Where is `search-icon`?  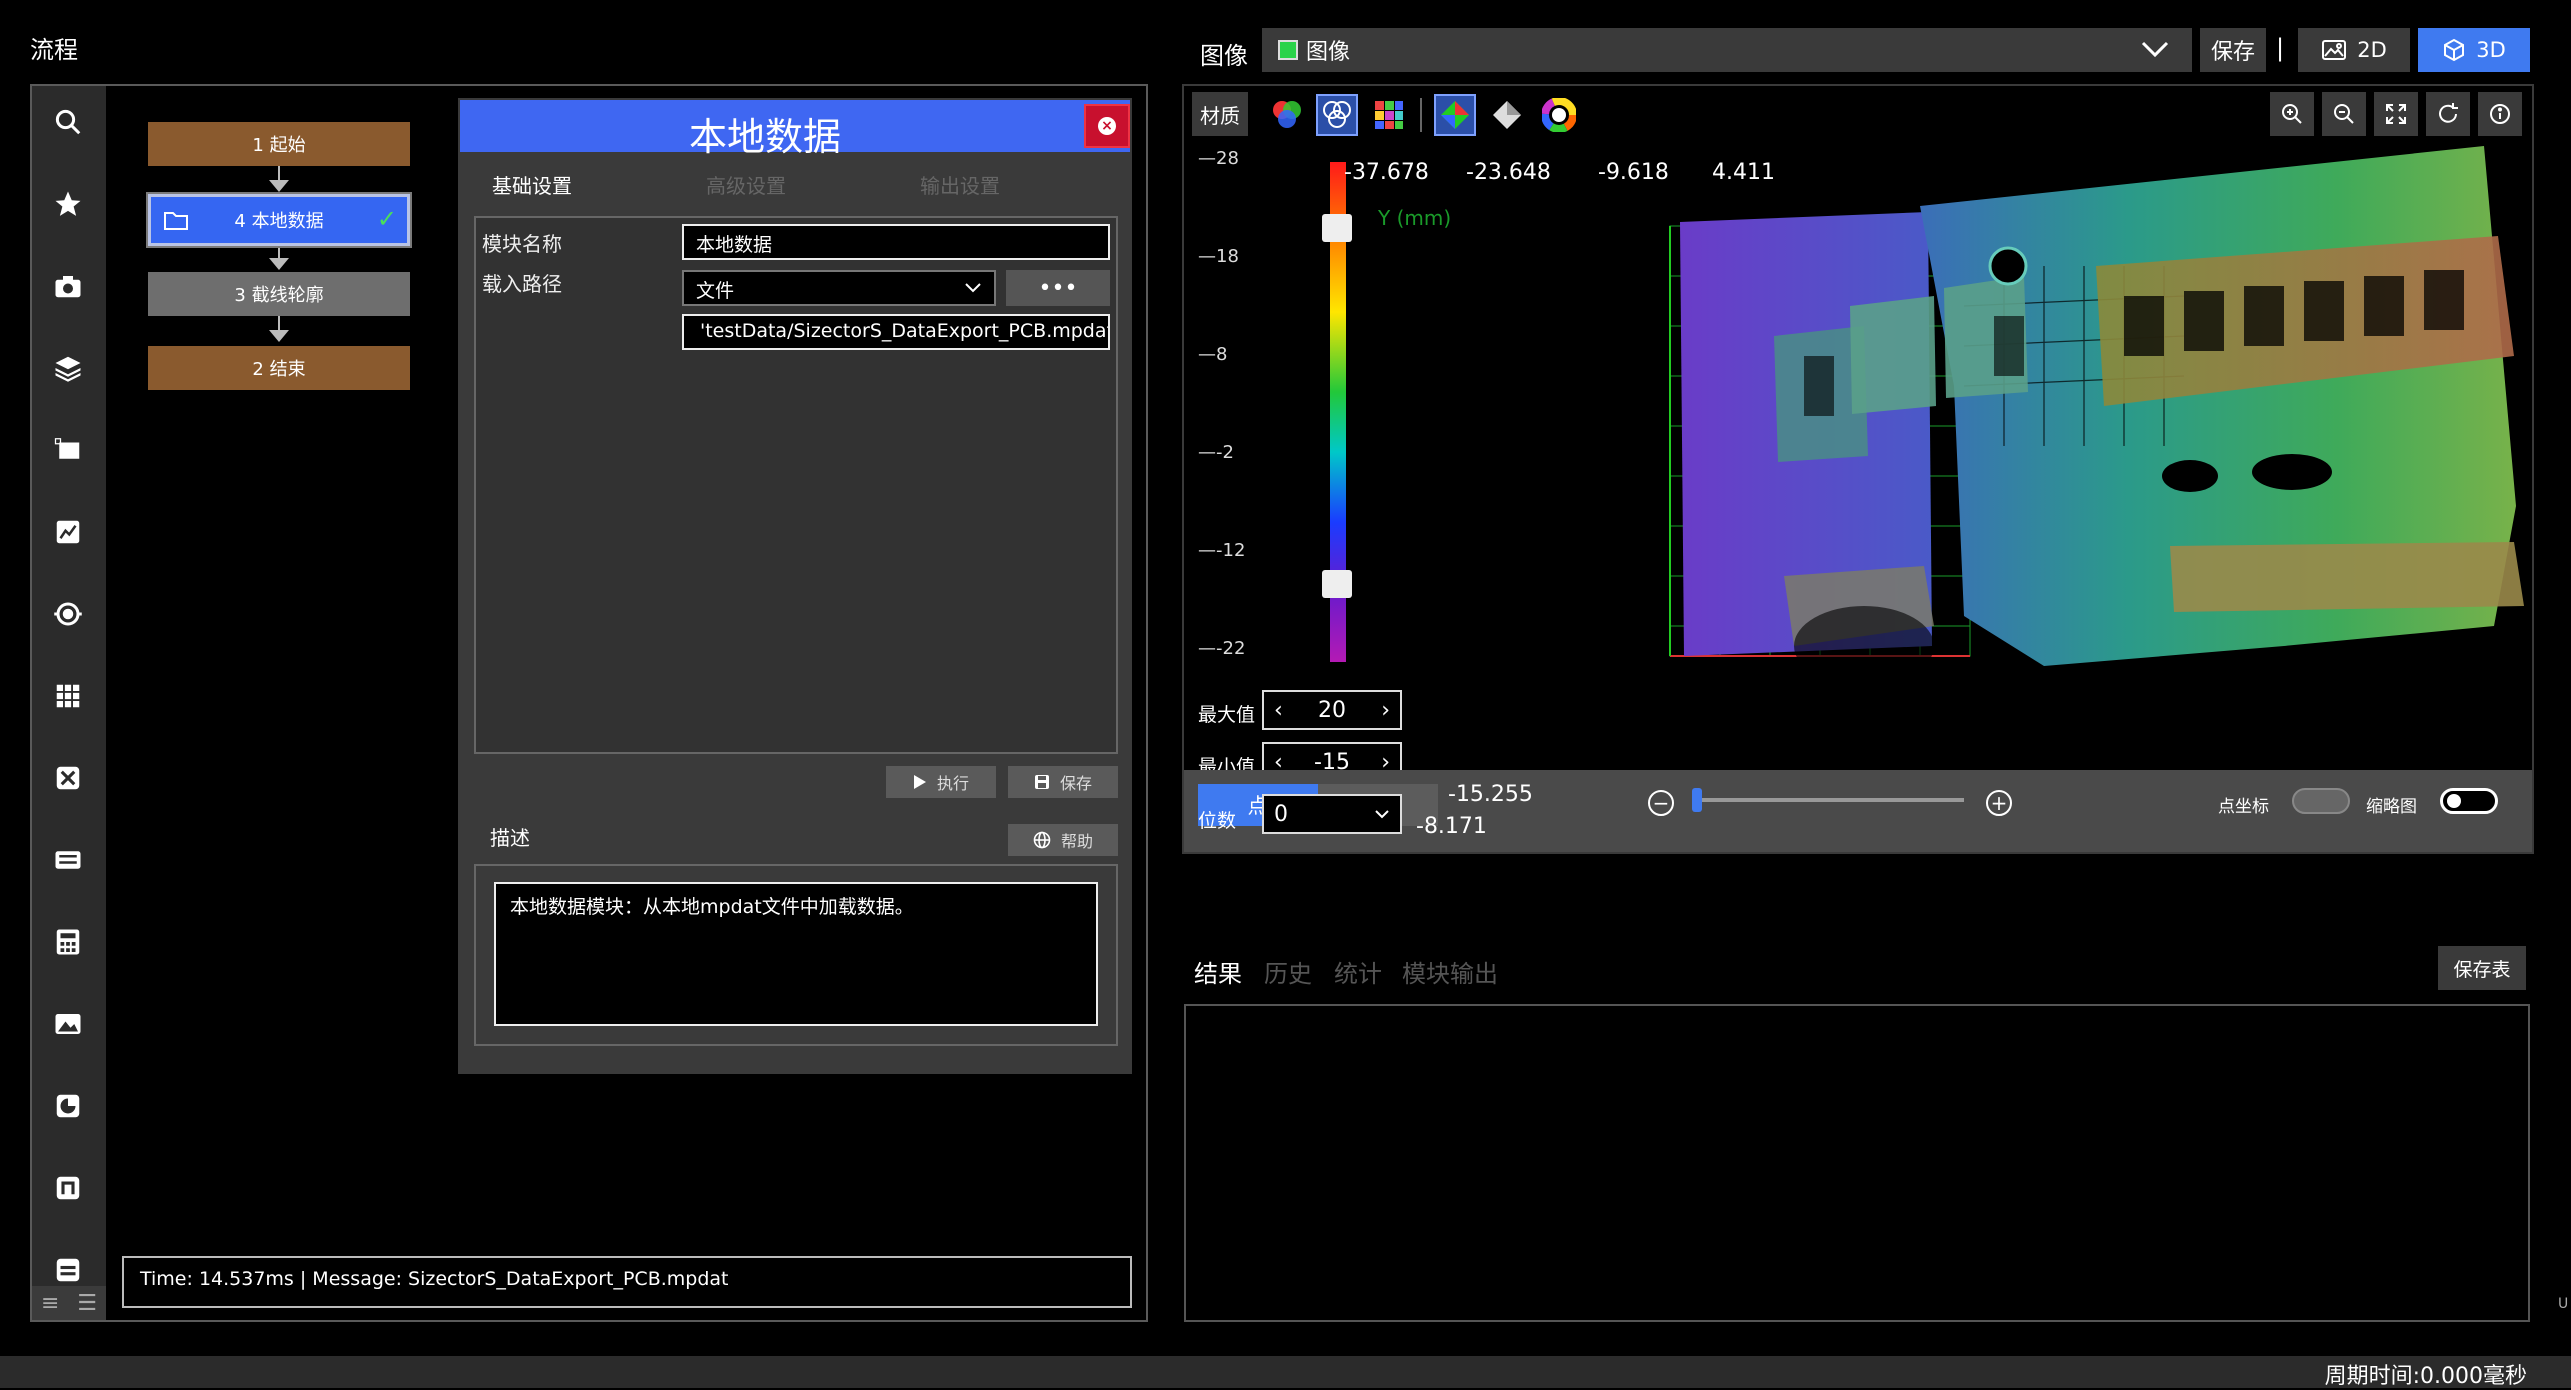
search-icon is located at coordinates (68, 122).